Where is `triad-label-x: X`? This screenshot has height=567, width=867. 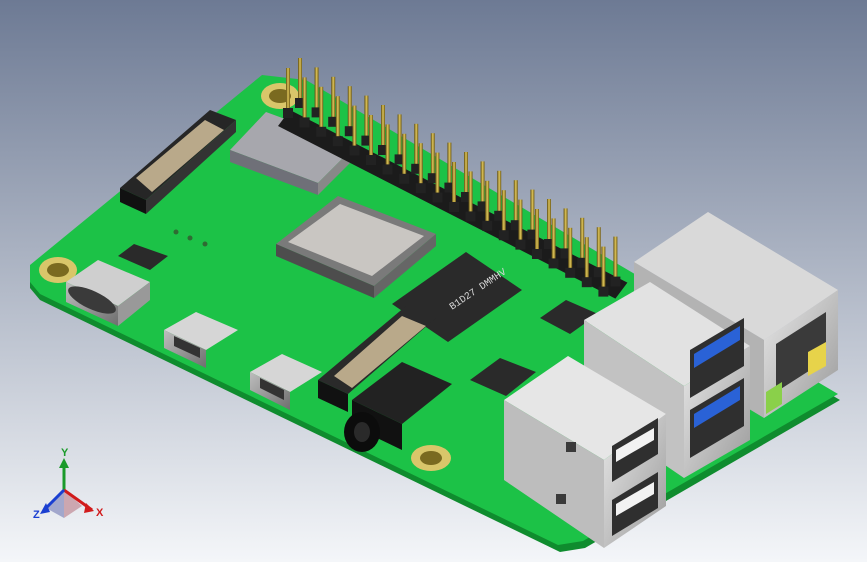 triad-label-x: X is located at coordinates (100, 513).